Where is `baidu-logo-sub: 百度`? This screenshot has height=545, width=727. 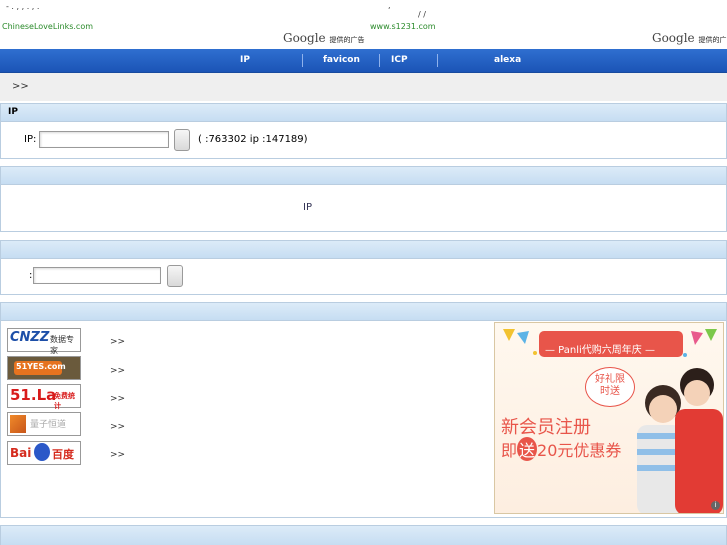 baidu-logo-sub: 百度 is located at coordinates (63, 454).